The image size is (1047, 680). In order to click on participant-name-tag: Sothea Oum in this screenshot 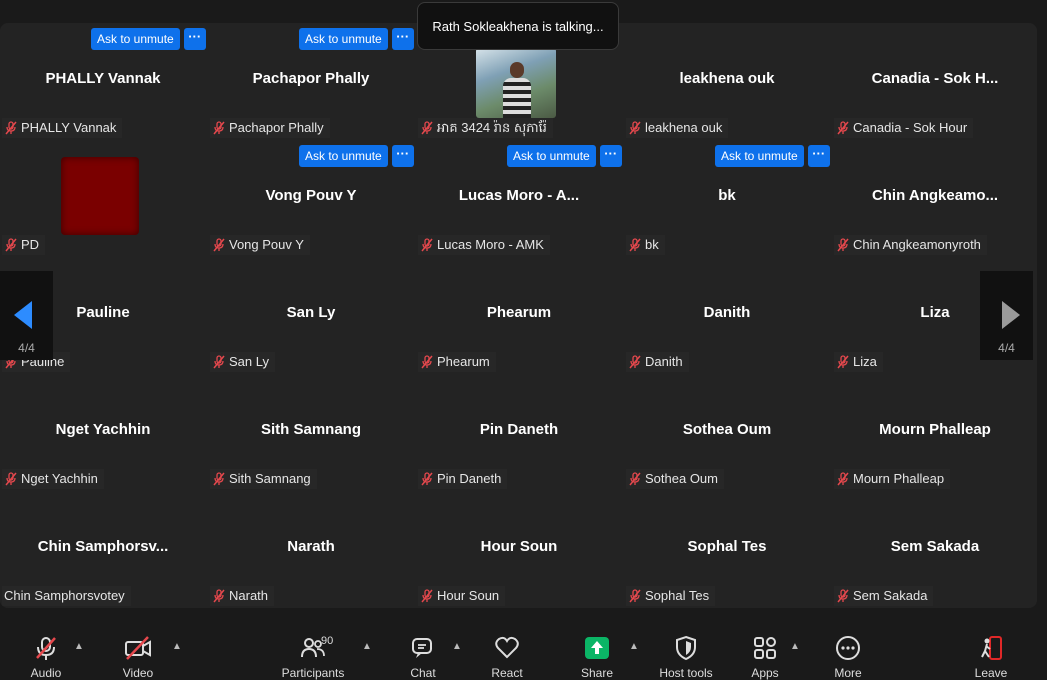, I will do `click(675, 479)`.